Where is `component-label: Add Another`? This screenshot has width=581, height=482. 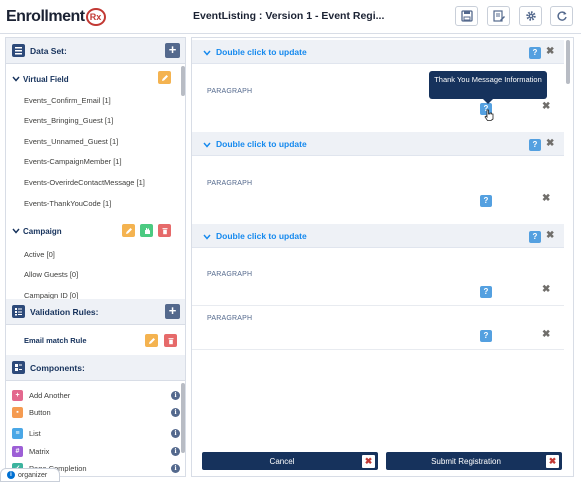 component-label: Add Another is located at coordinates (50, 395).